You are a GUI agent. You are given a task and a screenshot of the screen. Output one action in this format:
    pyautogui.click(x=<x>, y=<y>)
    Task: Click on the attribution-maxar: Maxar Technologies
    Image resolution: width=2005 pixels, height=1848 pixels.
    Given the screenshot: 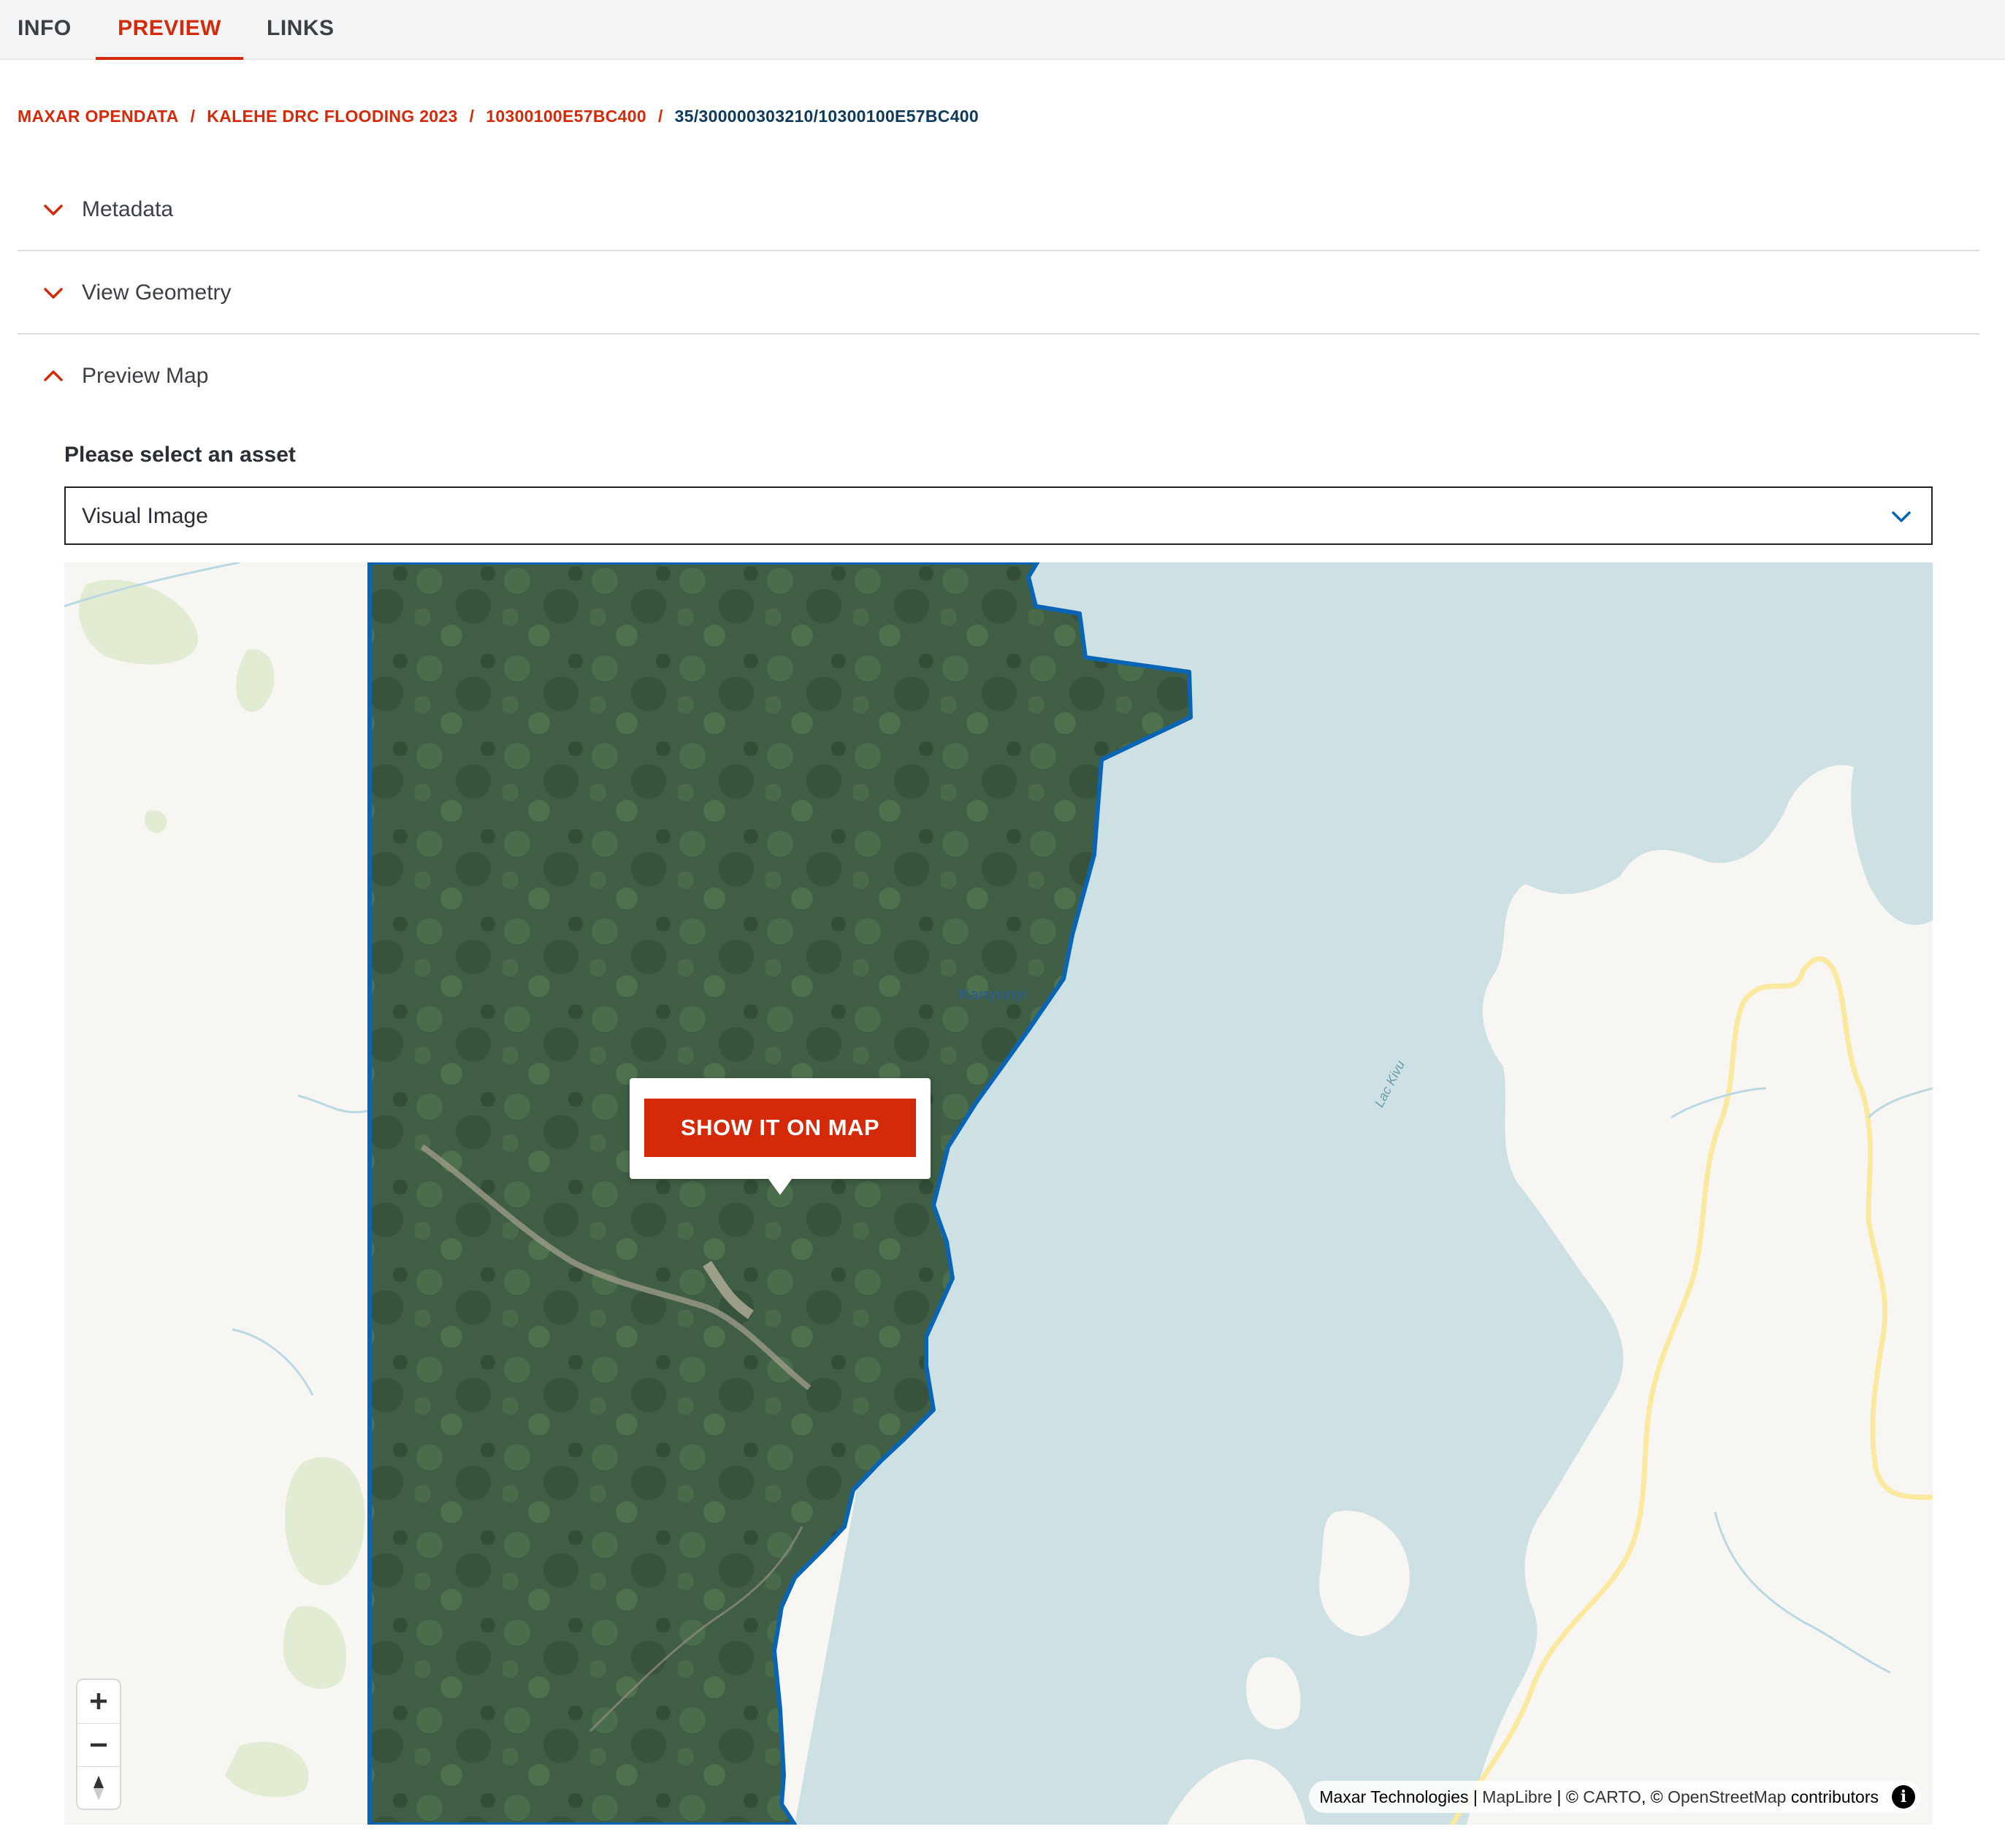 What is the action you would take?
    pyautogui.click(x=1393, y=1796)
    